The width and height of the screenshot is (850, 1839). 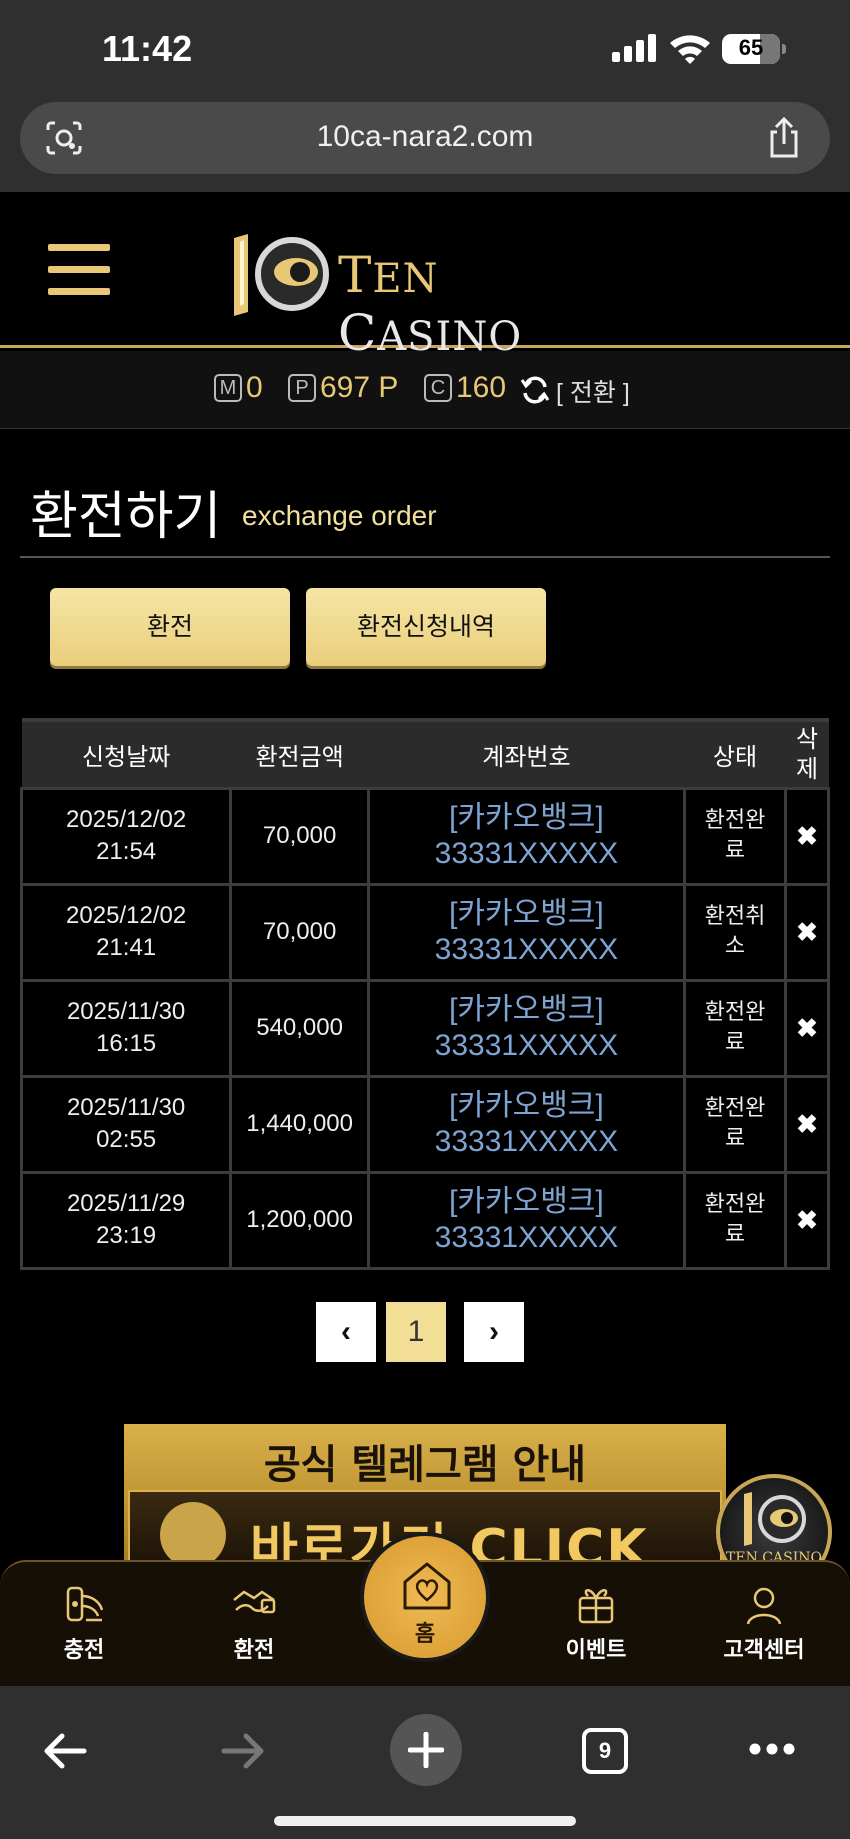 I want to click on address-bar: 10ca-nara2.com, so click(x=425, y=138).